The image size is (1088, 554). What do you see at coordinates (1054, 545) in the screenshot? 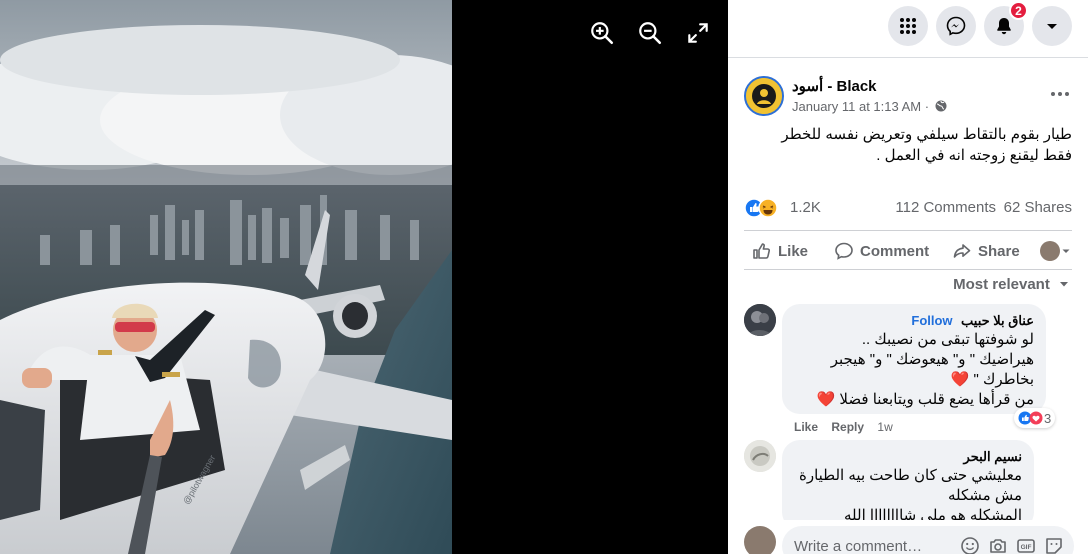
I see `sticker-icon` at bounding box center [1054, 545].